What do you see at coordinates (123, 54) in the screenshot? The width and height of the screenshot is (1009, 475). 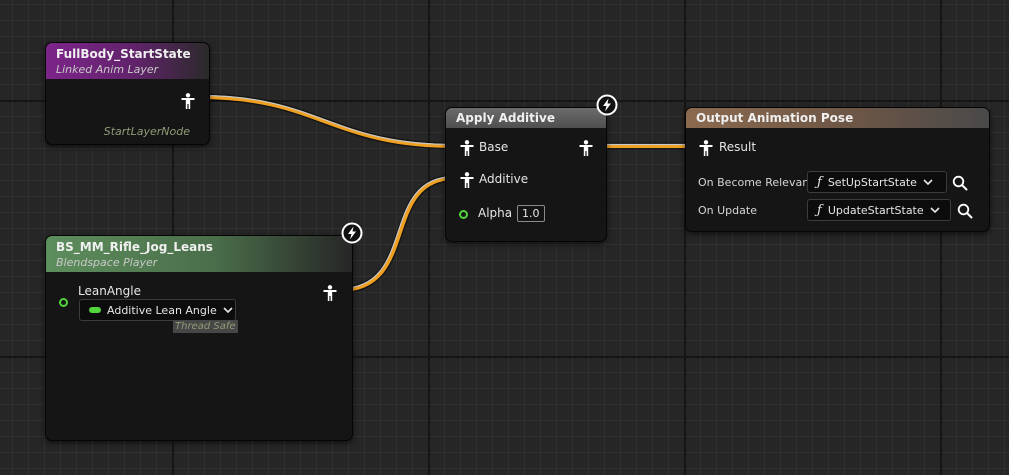 I see `node-title: FullBody_StartState` at bounding box center [123, 54].